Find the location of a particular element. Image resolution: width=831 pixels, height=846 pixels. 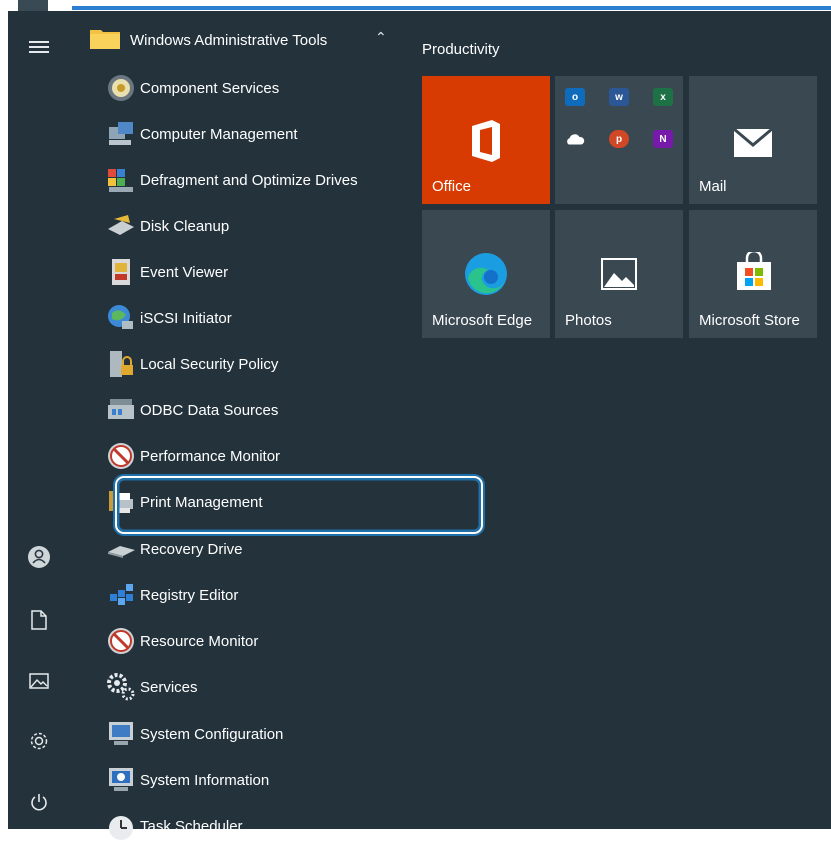

onedrive-icon is located at coordinates (575, 139).